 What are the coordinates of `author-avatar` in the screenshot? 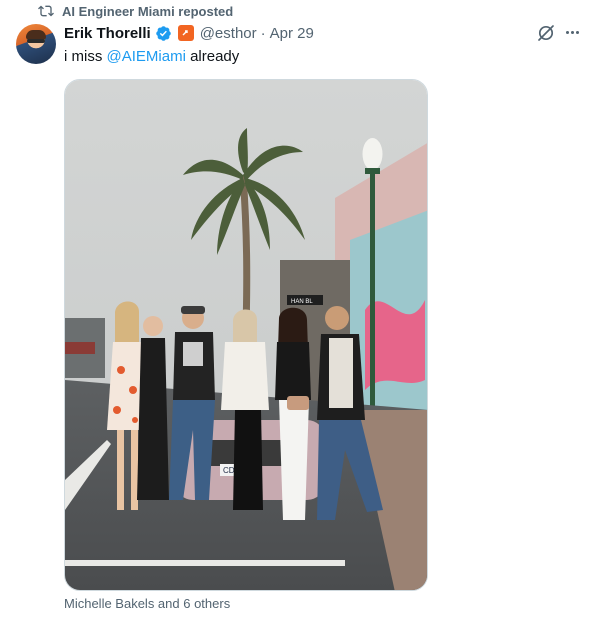 It's located at (36, 44).